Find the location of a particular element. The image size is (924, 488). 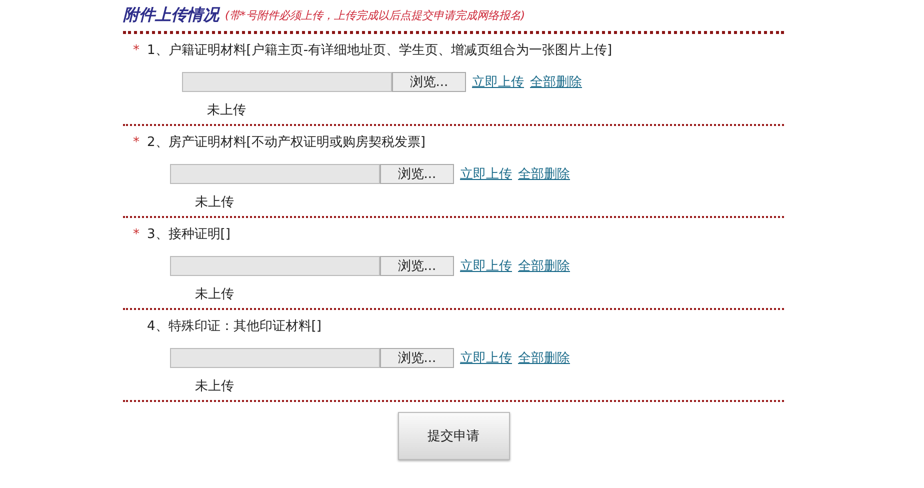

submit-button: 提交申请 is located at coordinates (454, 436).